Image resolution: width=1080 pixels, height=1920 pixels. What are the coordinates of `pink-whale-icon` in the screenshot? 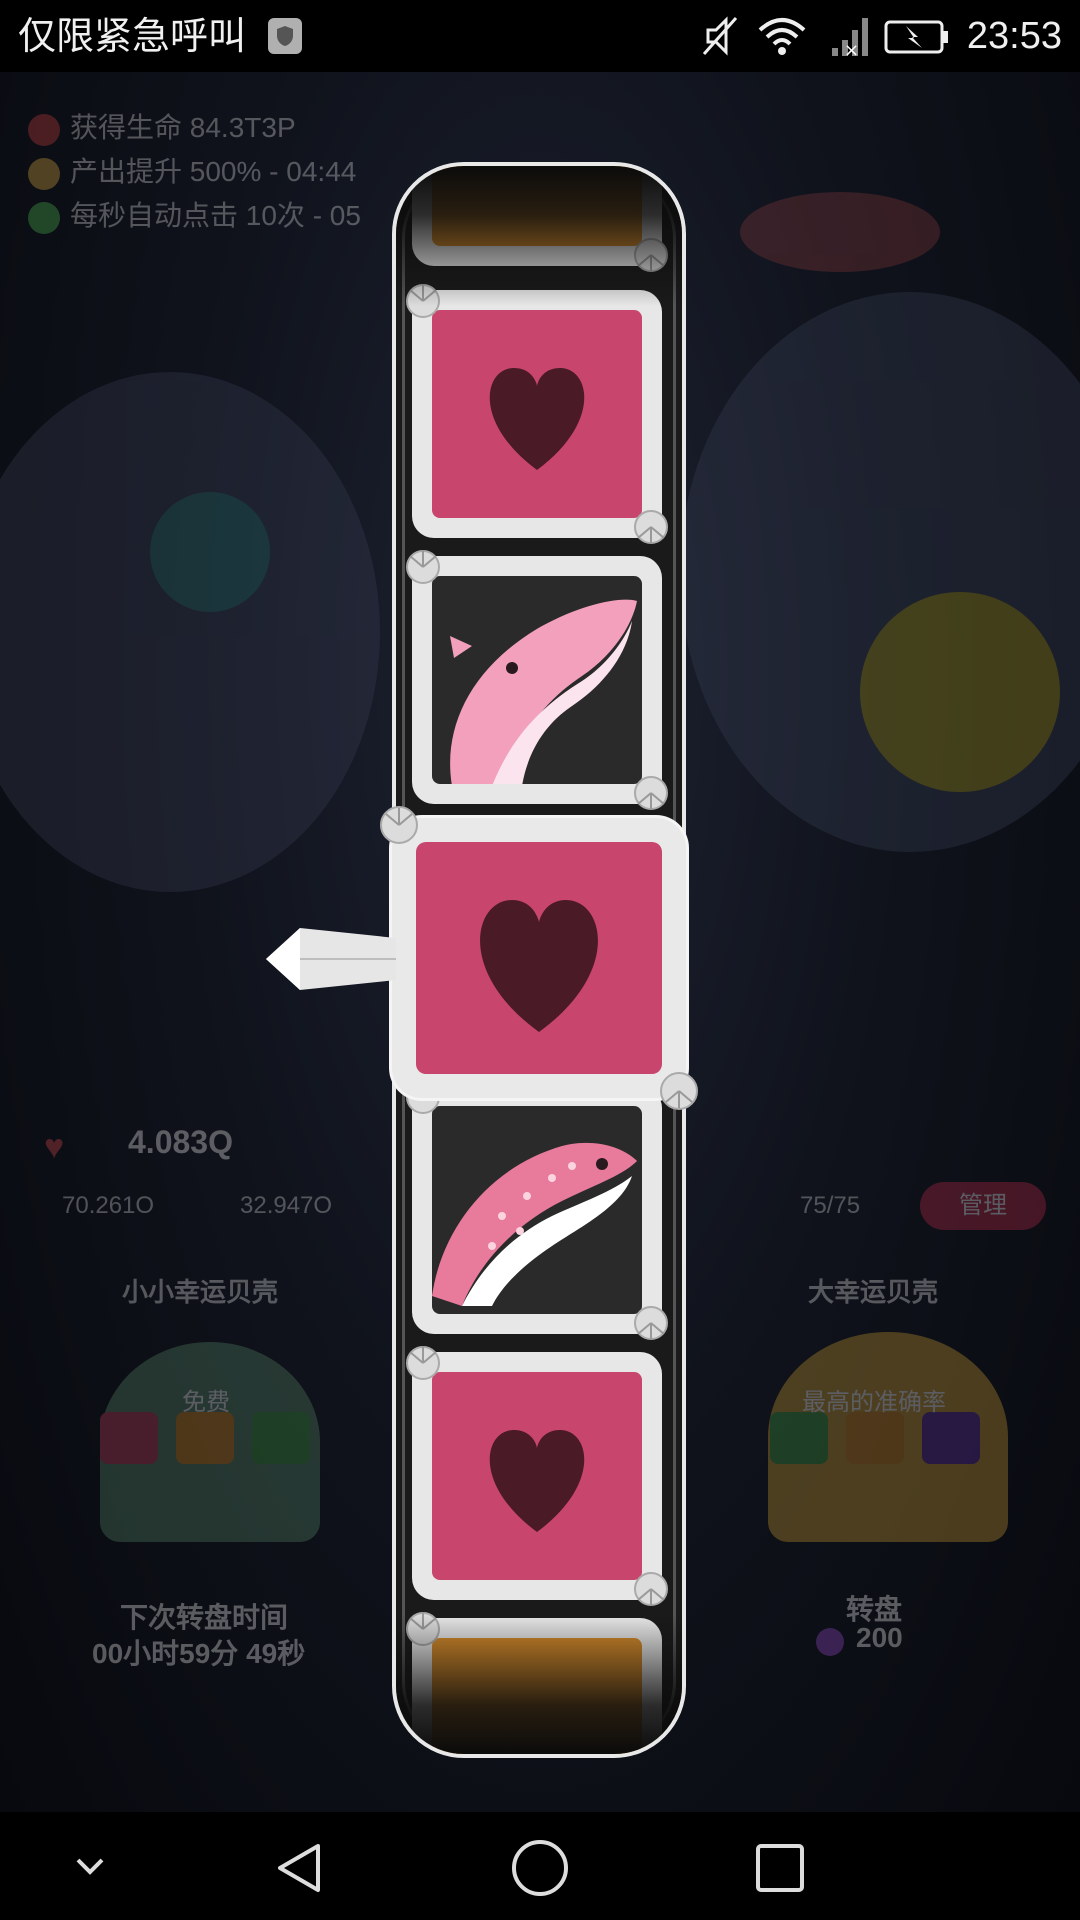 It's located at (543, 691).